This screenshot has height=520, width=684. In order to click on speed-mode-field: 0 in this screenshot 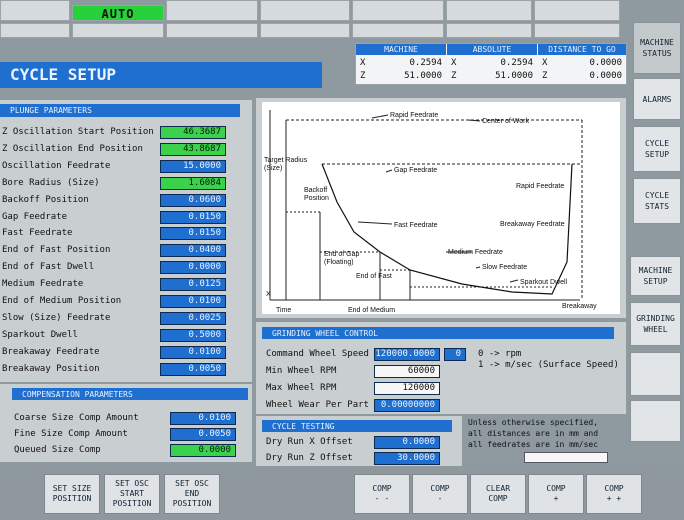, I will do `click(455, 354)`.